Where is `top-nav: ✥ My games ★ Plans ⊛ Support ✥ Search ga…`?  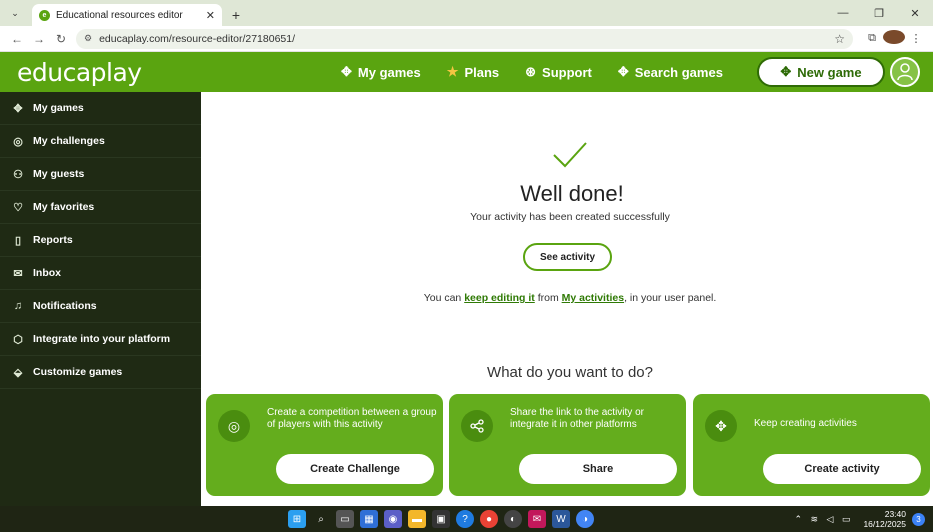
top-nav: ✥ My games ★ Plans ⊛ Support ✥ Search ga… is located at coordinates (545, 72).